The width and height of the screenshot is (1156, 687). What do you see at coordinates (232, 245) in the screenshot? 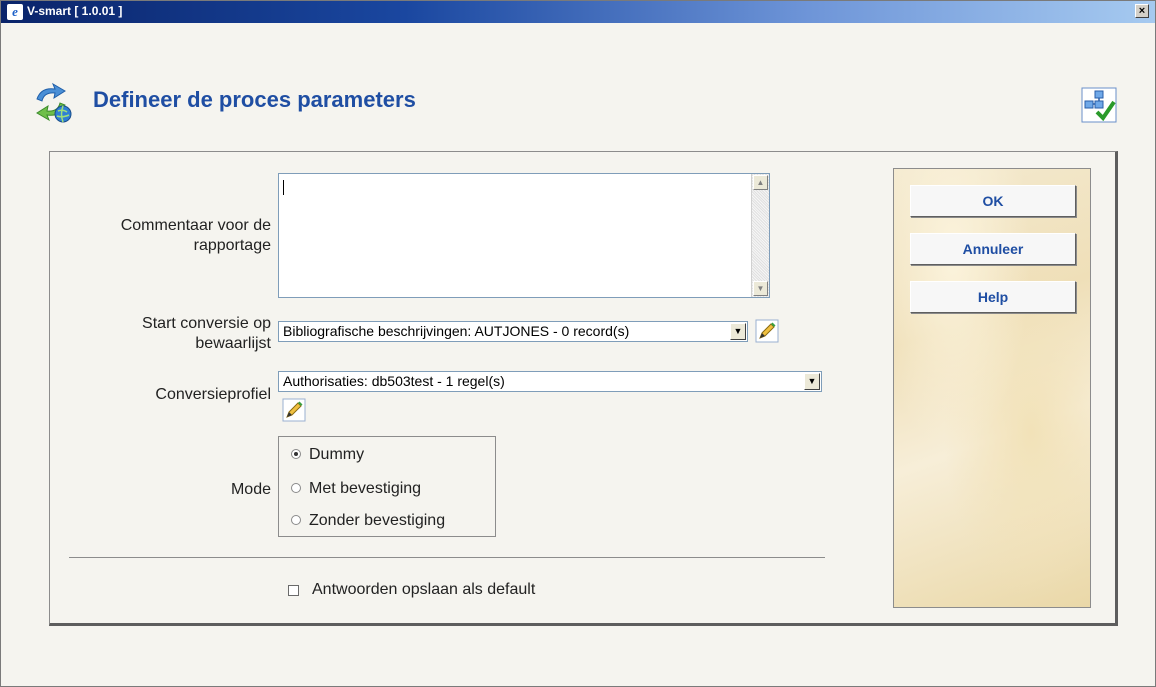
I see `comment-label-line-2: rapportage` at bounding box center [232, 245].